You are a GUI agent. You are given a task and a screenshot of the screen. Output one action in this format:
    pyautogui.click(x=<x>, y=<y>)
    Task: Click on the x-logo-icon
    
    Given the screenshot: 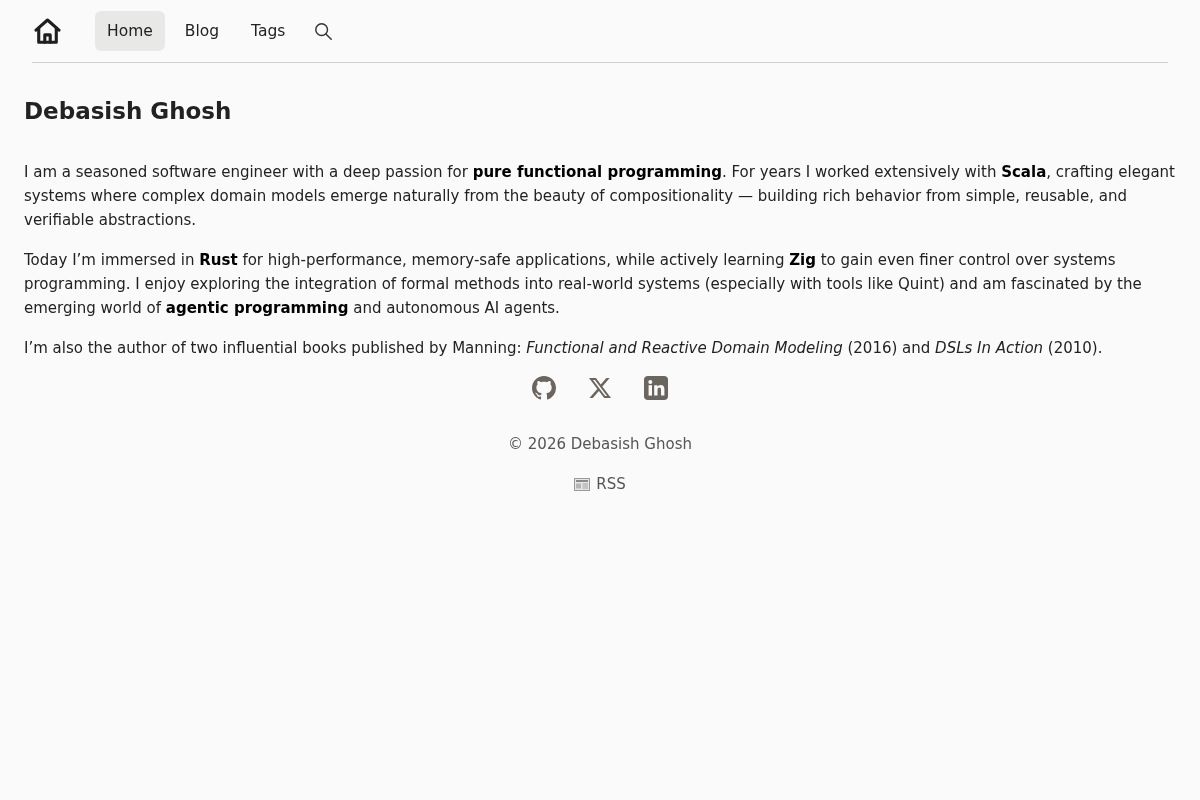 What is the action you would take?
    pyautogui.click(x=600, y=388)
    